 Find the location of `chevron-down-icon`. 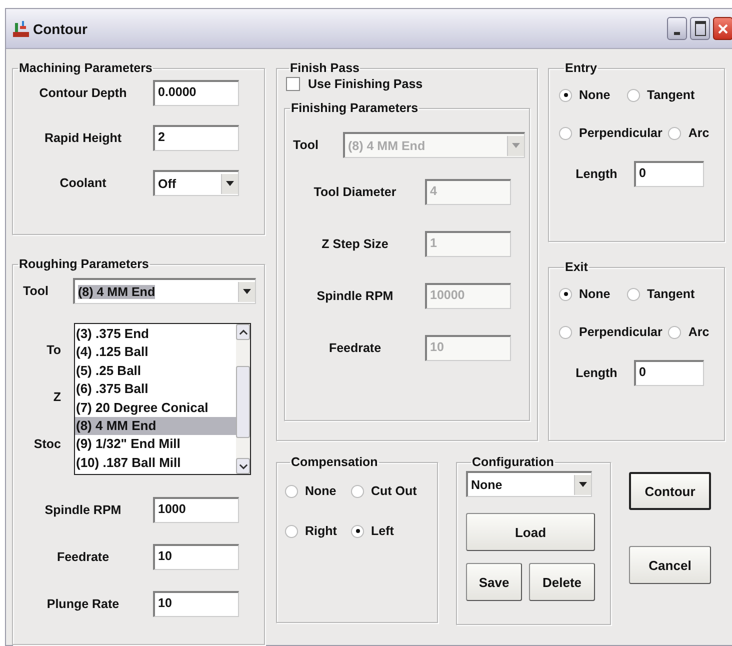

chevron-down-icon is located at coordinates (243, 466).